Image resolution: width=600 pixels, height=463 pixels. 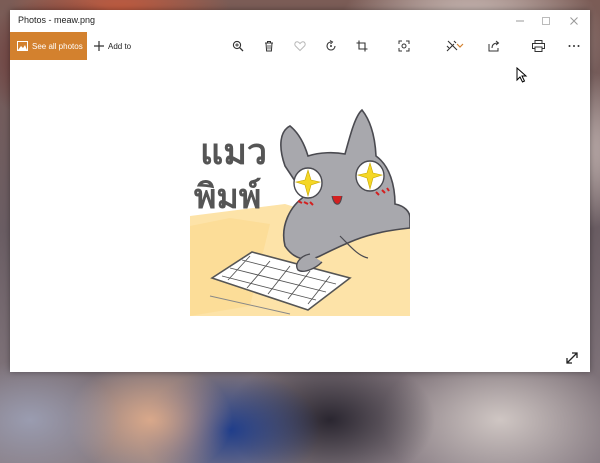 I want to click on handwriting-line-1: แมว, so click(x=233, y=152).